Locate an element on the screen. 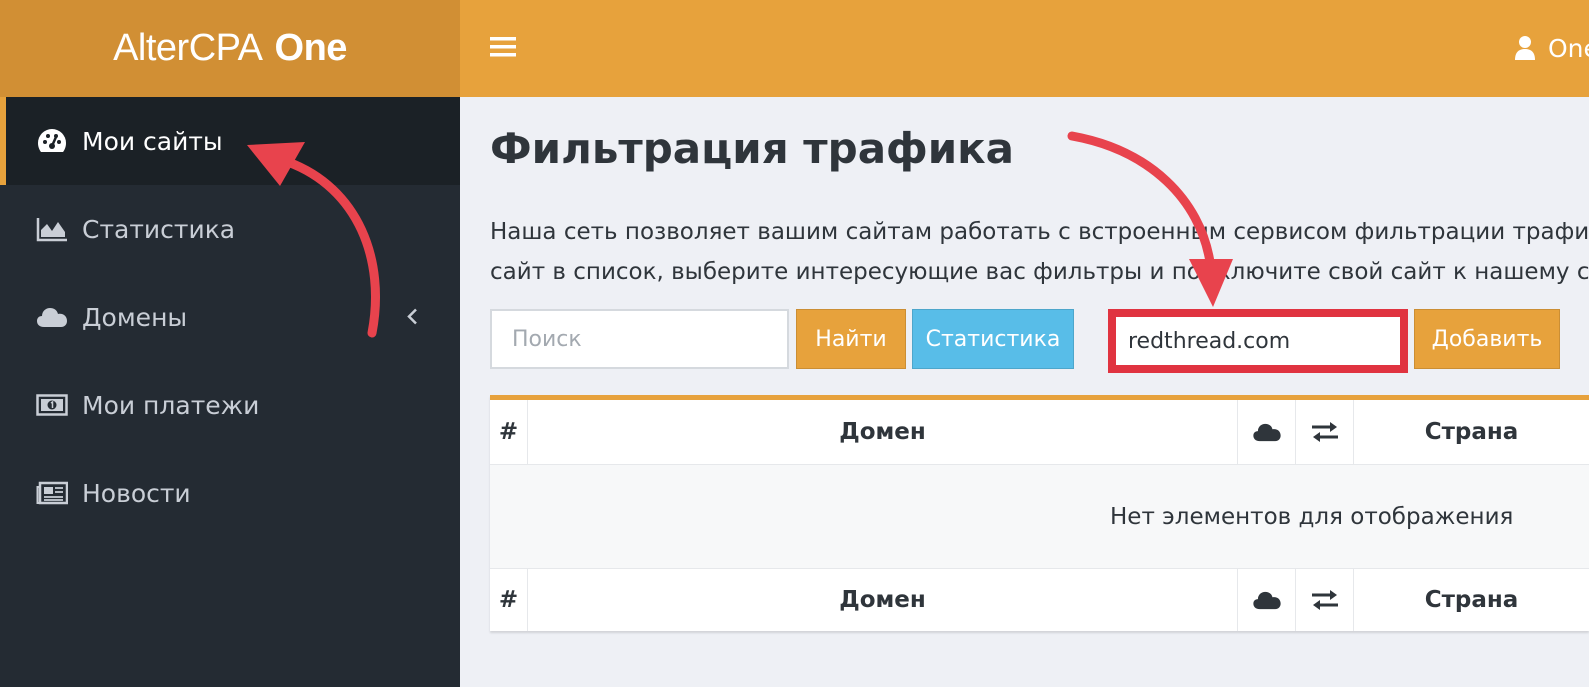 This screenshot has width=1589, height=687. money-icon is located at coordinates (52, 405).